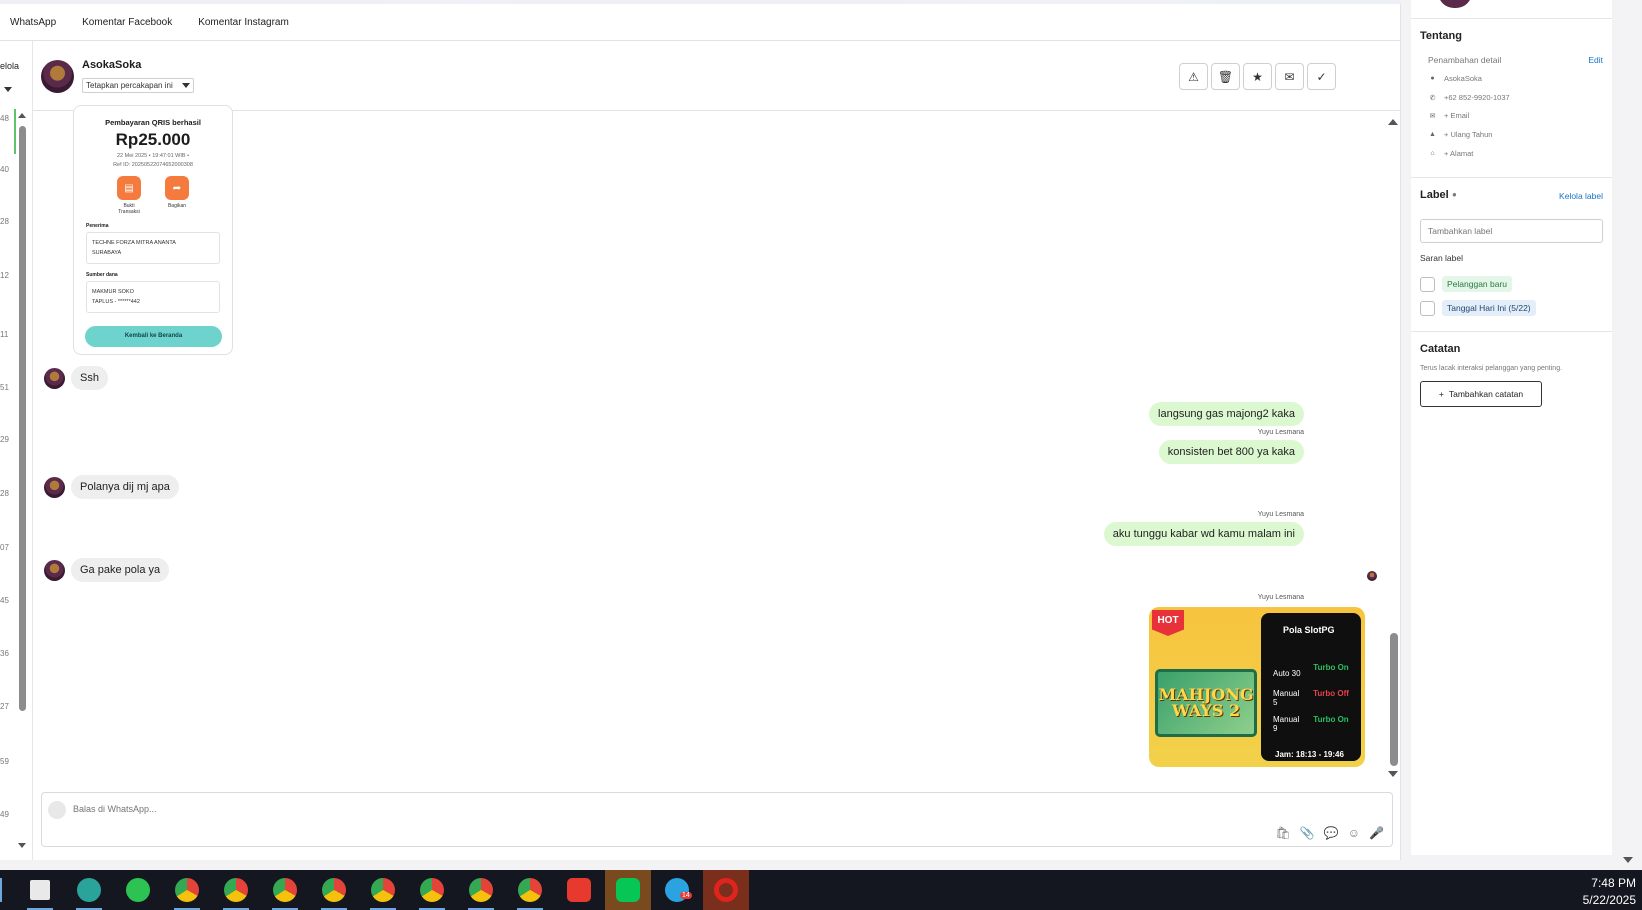 The image size is (1642, 910). I want to click on edit-link: Edit, so click(1595, 60).